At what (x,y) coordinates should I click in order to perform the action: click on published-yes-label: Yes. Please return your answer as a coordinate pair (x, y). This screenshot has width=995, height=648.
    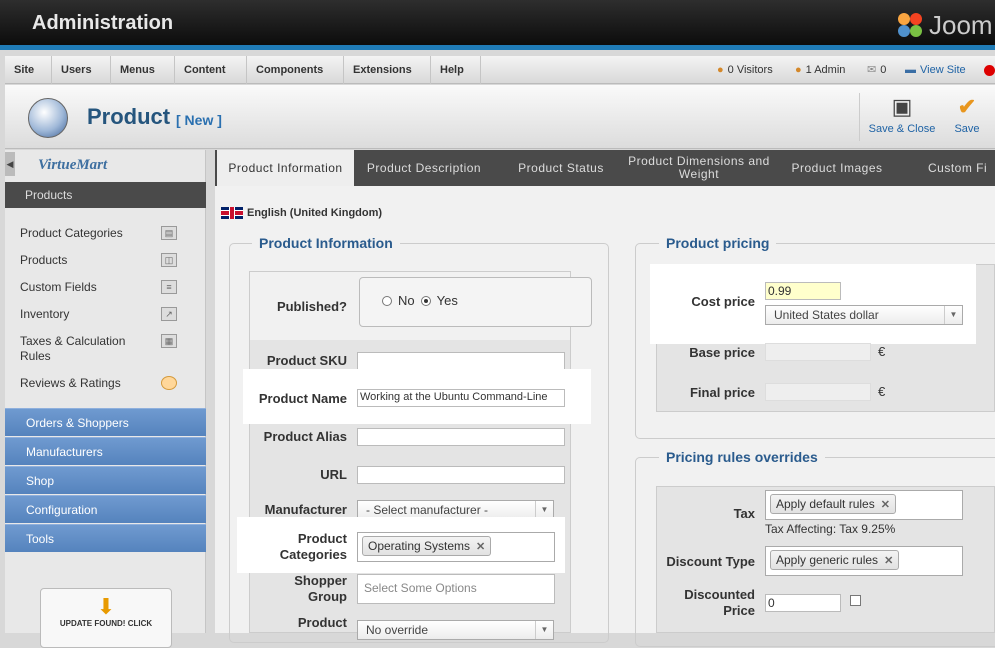
    Looking at the image, I should click on (447, 300).